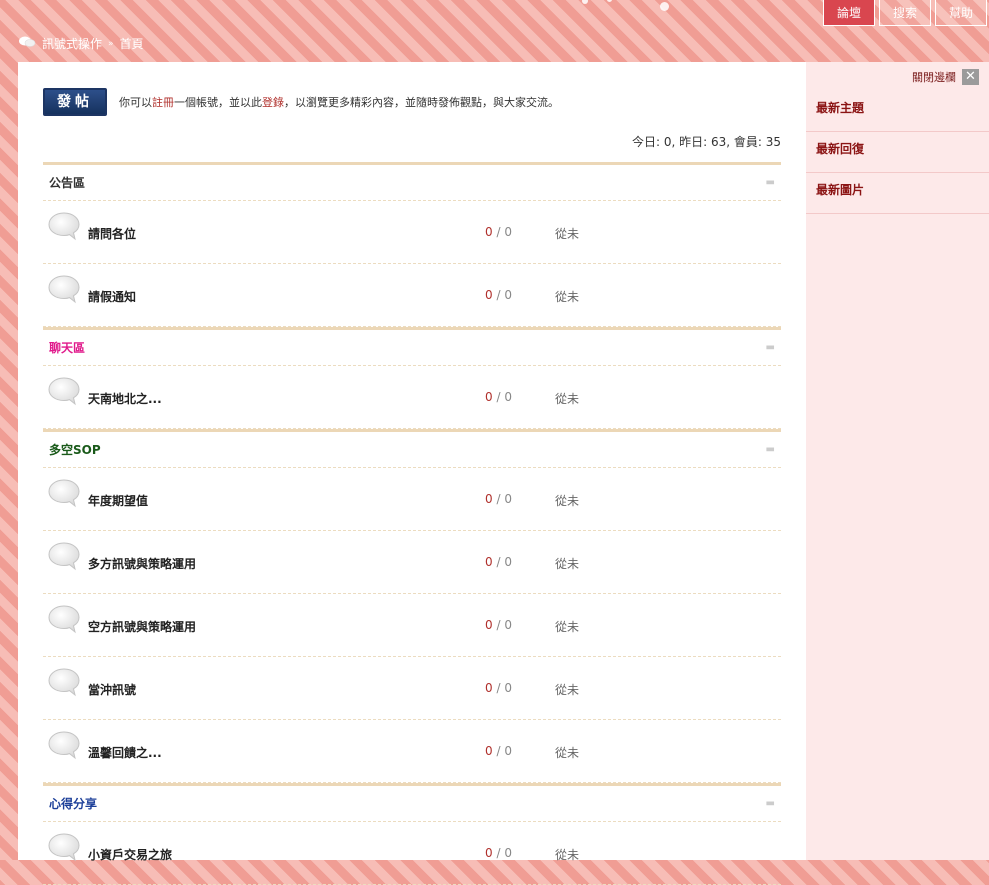 Image resolution: width=989 pixels, height=885 pixels. I want to click on sidebar-item-latest-topics: 最新主題, so click(897, 111).